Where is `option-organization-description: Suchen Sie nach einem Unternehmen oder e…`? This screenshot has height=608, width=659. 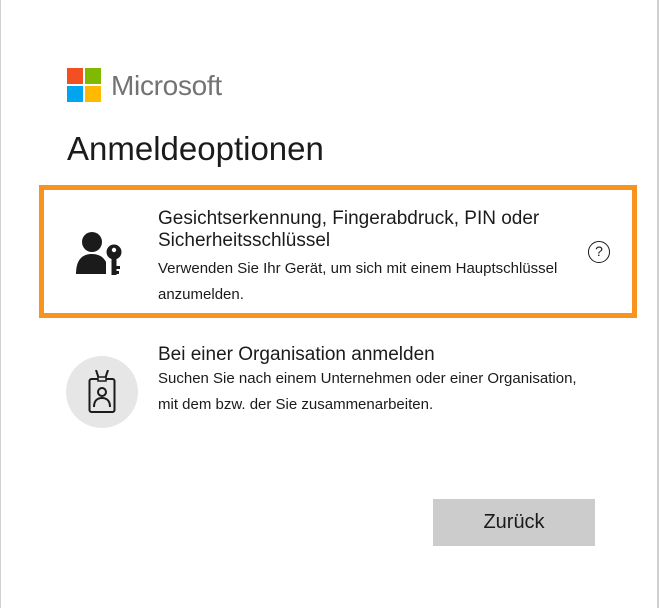
option-organization-description: Suchen Sie nach einem Unternehmen oder e… is located at coordinates (367, 391).